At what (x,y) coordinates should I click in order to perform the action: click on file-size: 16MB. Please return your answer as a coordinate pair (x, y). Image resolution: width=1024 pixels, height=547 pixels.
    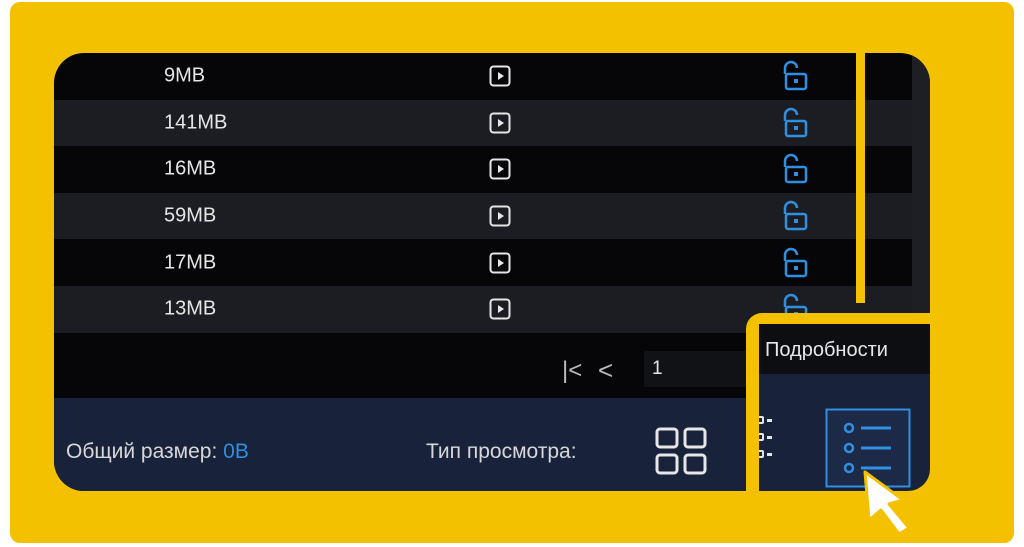
    Looking at the image, I should click on (190, 168).